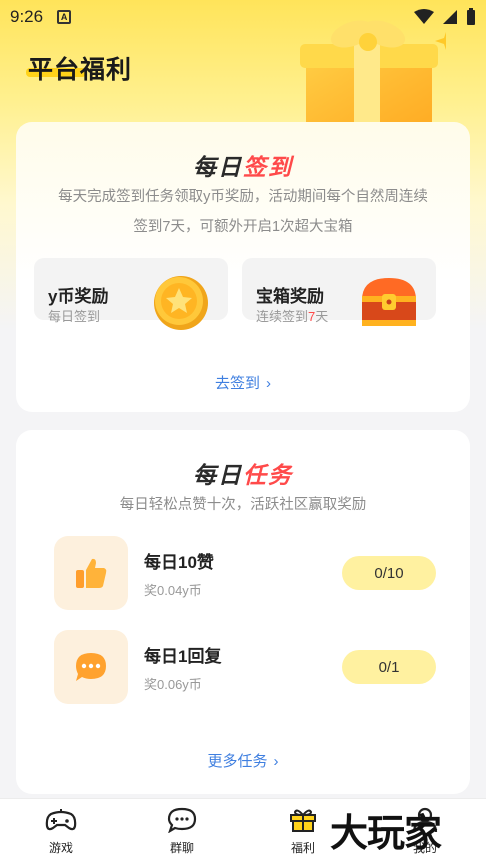 This screenshot has height=864, width=486. What do you see at coordinates (386, 833) in the screenshot?
I see `watermark-logo: 大玩家` at bounding box center [386, 833].